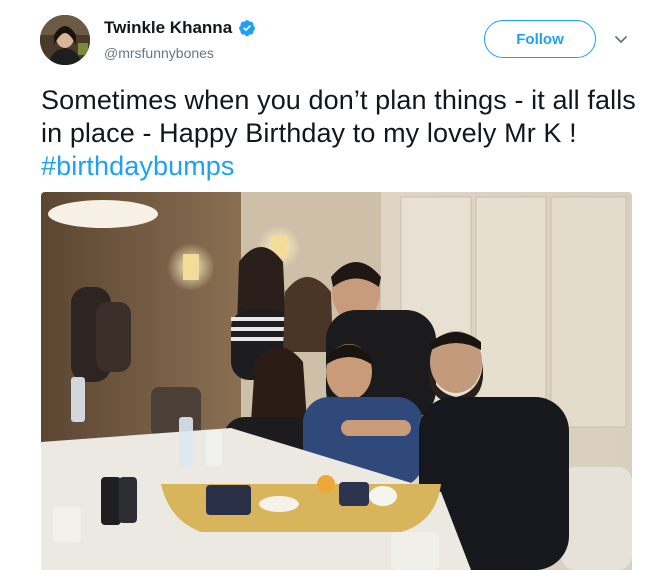 The width and height of the screenshot is (670, 570). What do you see at coordinates (335, 40) in the screenshot?
I see `tweet-header: Twinkle Khanna @mrsfunnybones Follow` at bounding box center [335, 40].